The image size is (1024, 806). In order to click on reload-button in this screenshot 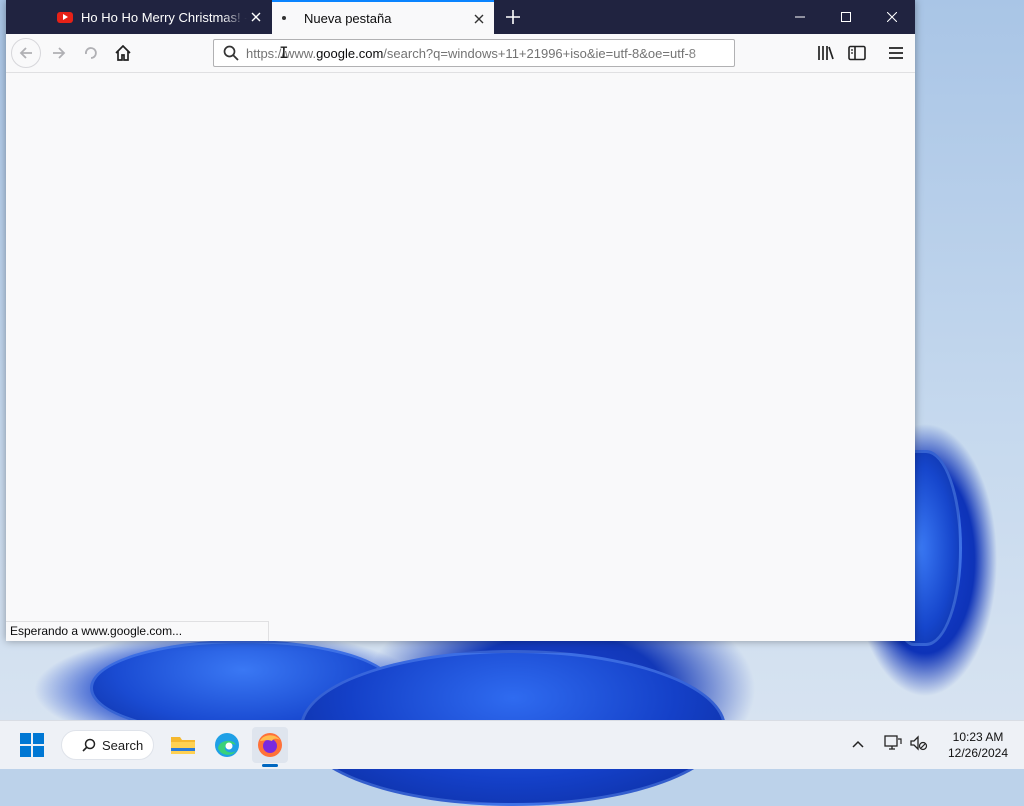, I will do `click(91, 53)`.